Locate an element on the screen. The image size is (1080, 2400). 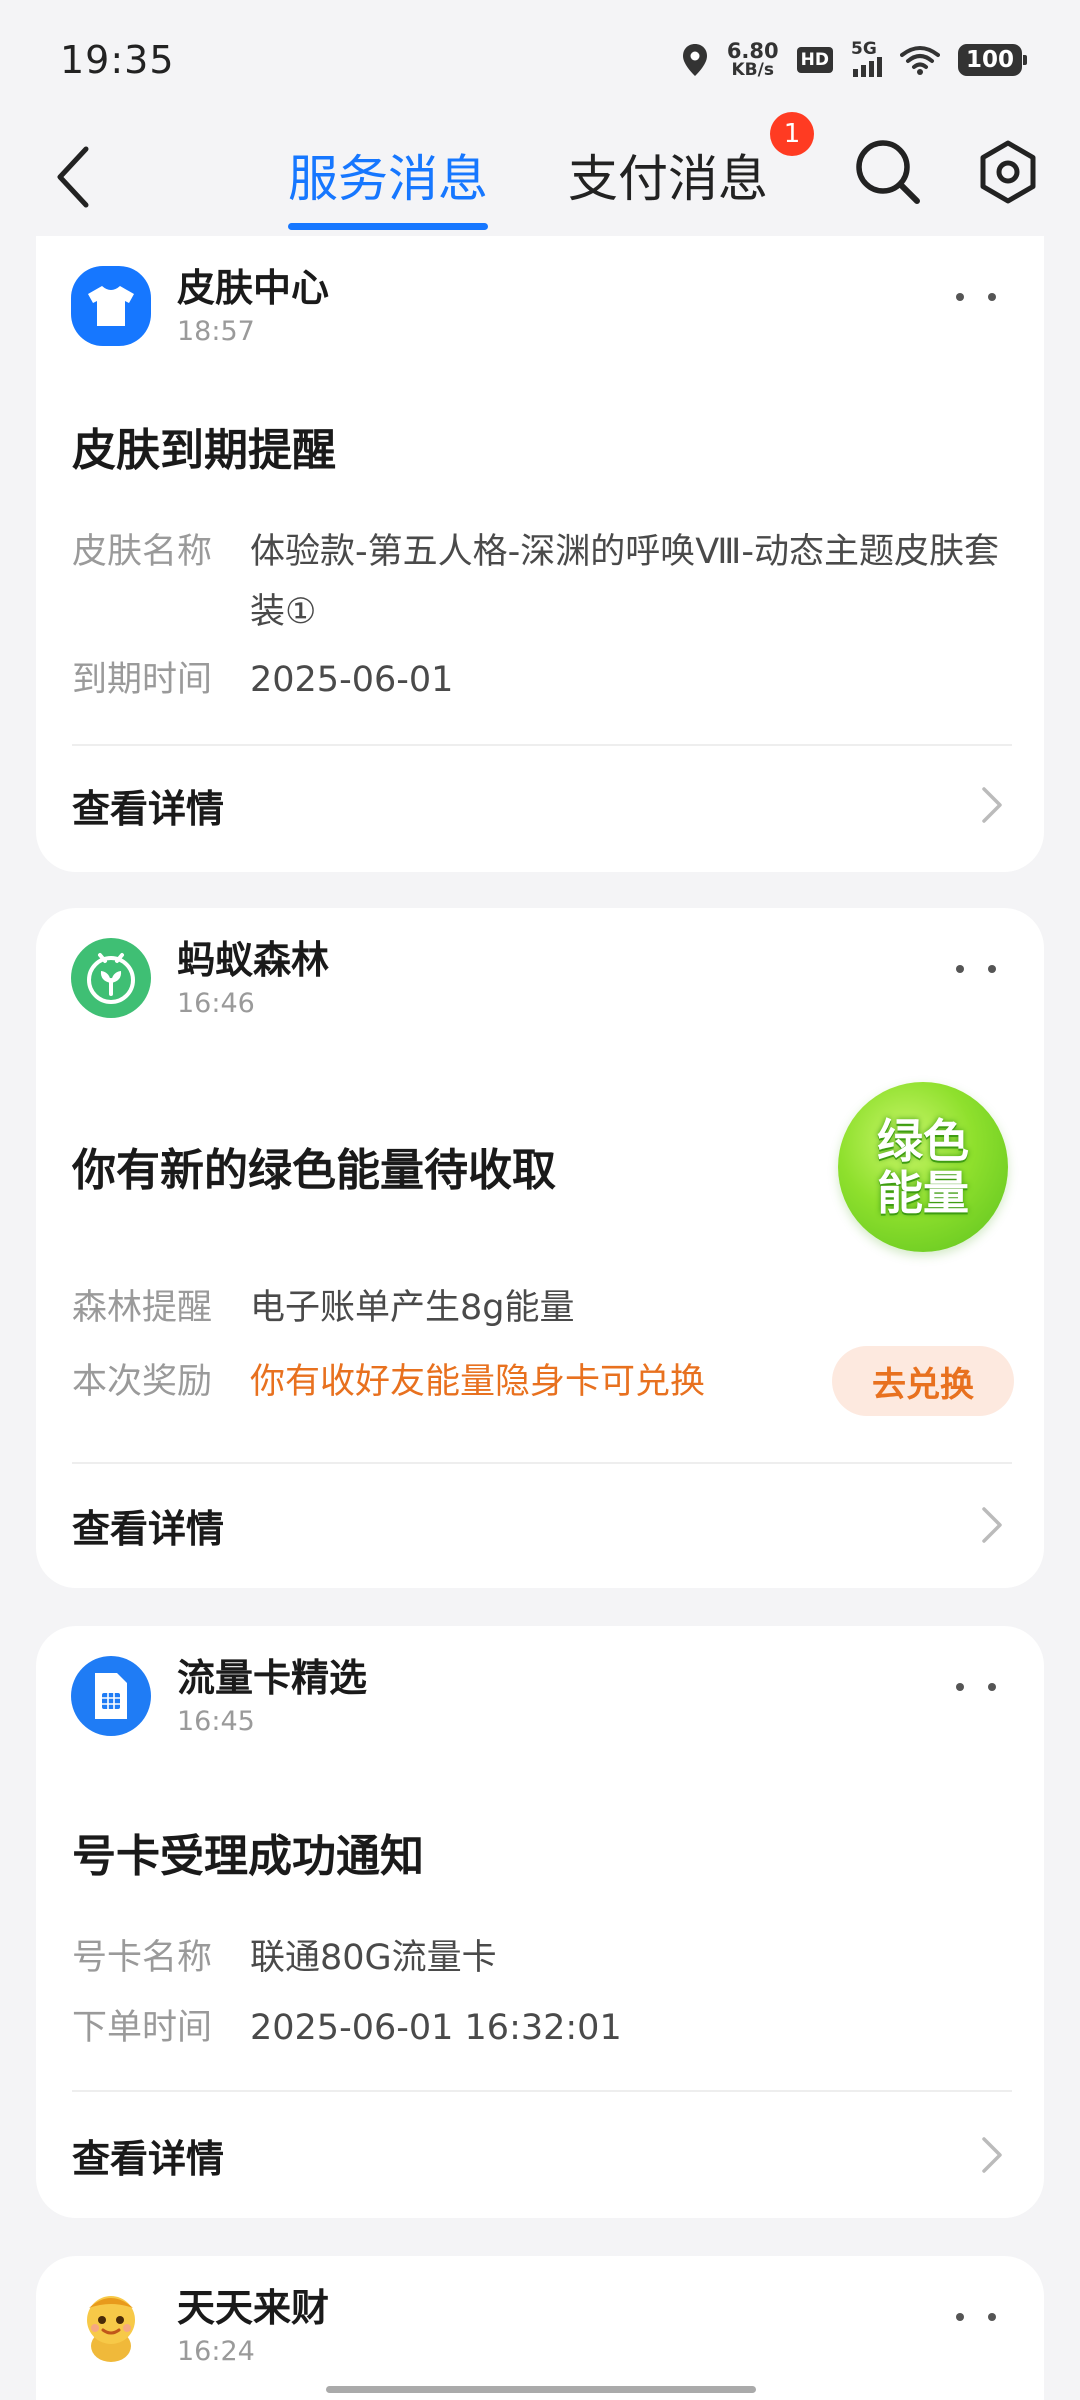
energy-badge-label: 绿色能量 is located at coordinates (923, 1167).